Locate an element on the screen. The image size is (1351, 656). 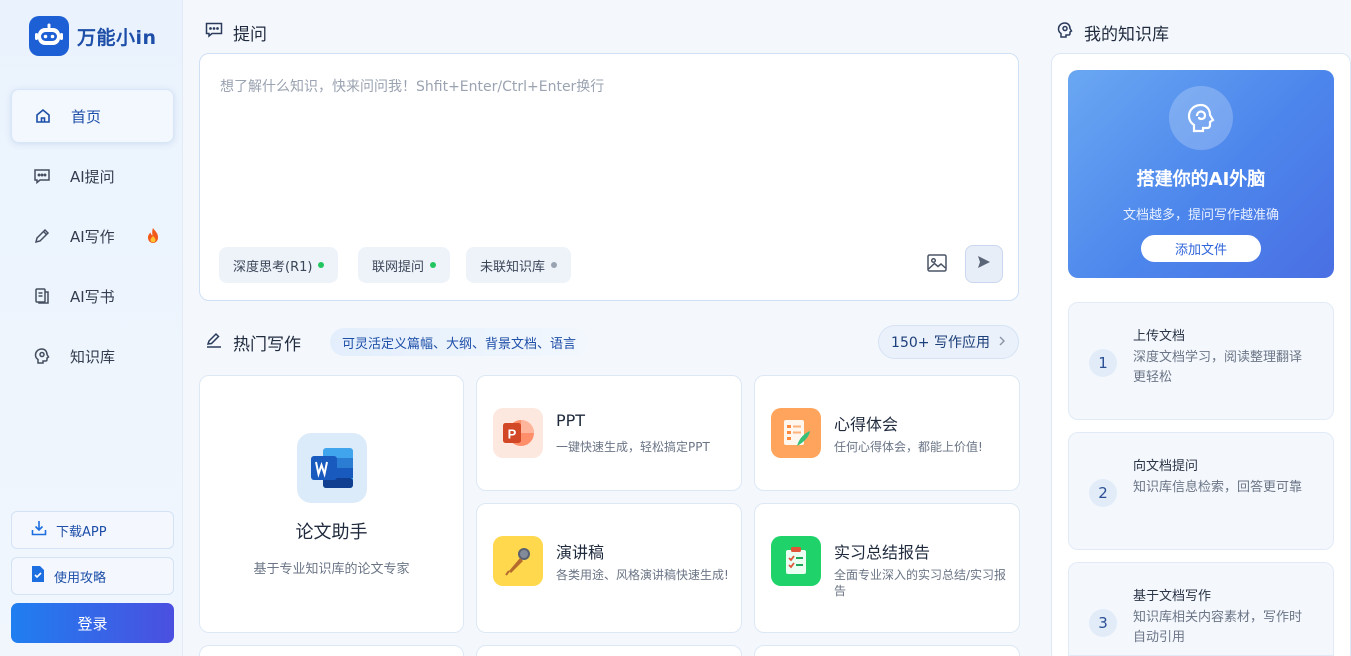
nav-home: 首页 is located at coordinates (92, 116).